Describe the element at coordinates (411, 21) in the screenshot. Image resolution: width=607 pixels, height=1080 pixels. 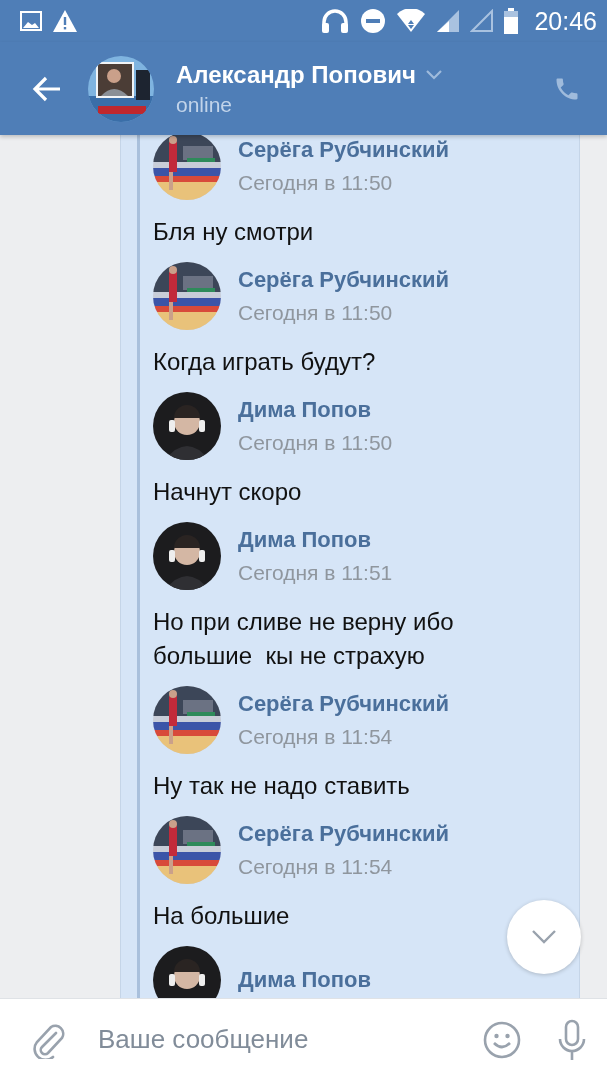
I see `wifi-icon` at that location.